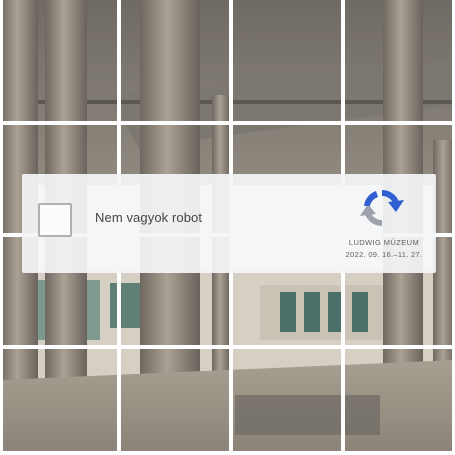 This screenshot has height=455, width=455. What do you see at coordinates (382, 208) in the screenshot?
I see `recaptcha-arrows-icon` at bounding box center [382, 208].